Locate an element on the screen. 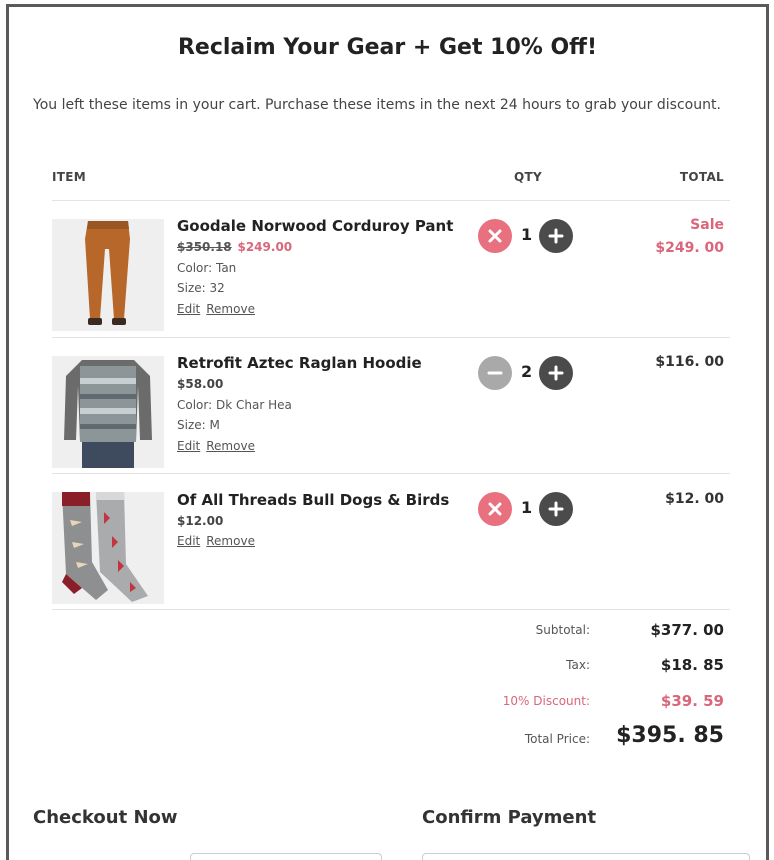  product-color: Color: Tan is located at coordinates (207, 268).